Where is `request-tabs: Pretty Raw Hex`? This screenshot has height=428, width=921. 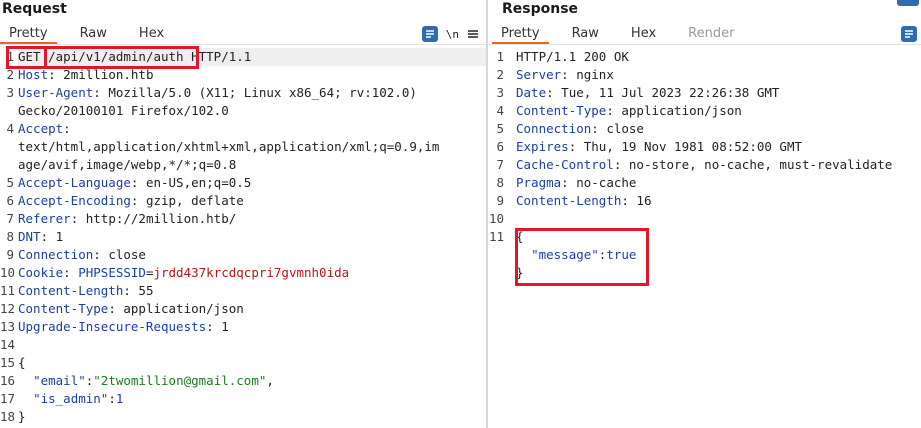
request-tabs: Pretty Raw Hex is located at coordinates (93, 34).